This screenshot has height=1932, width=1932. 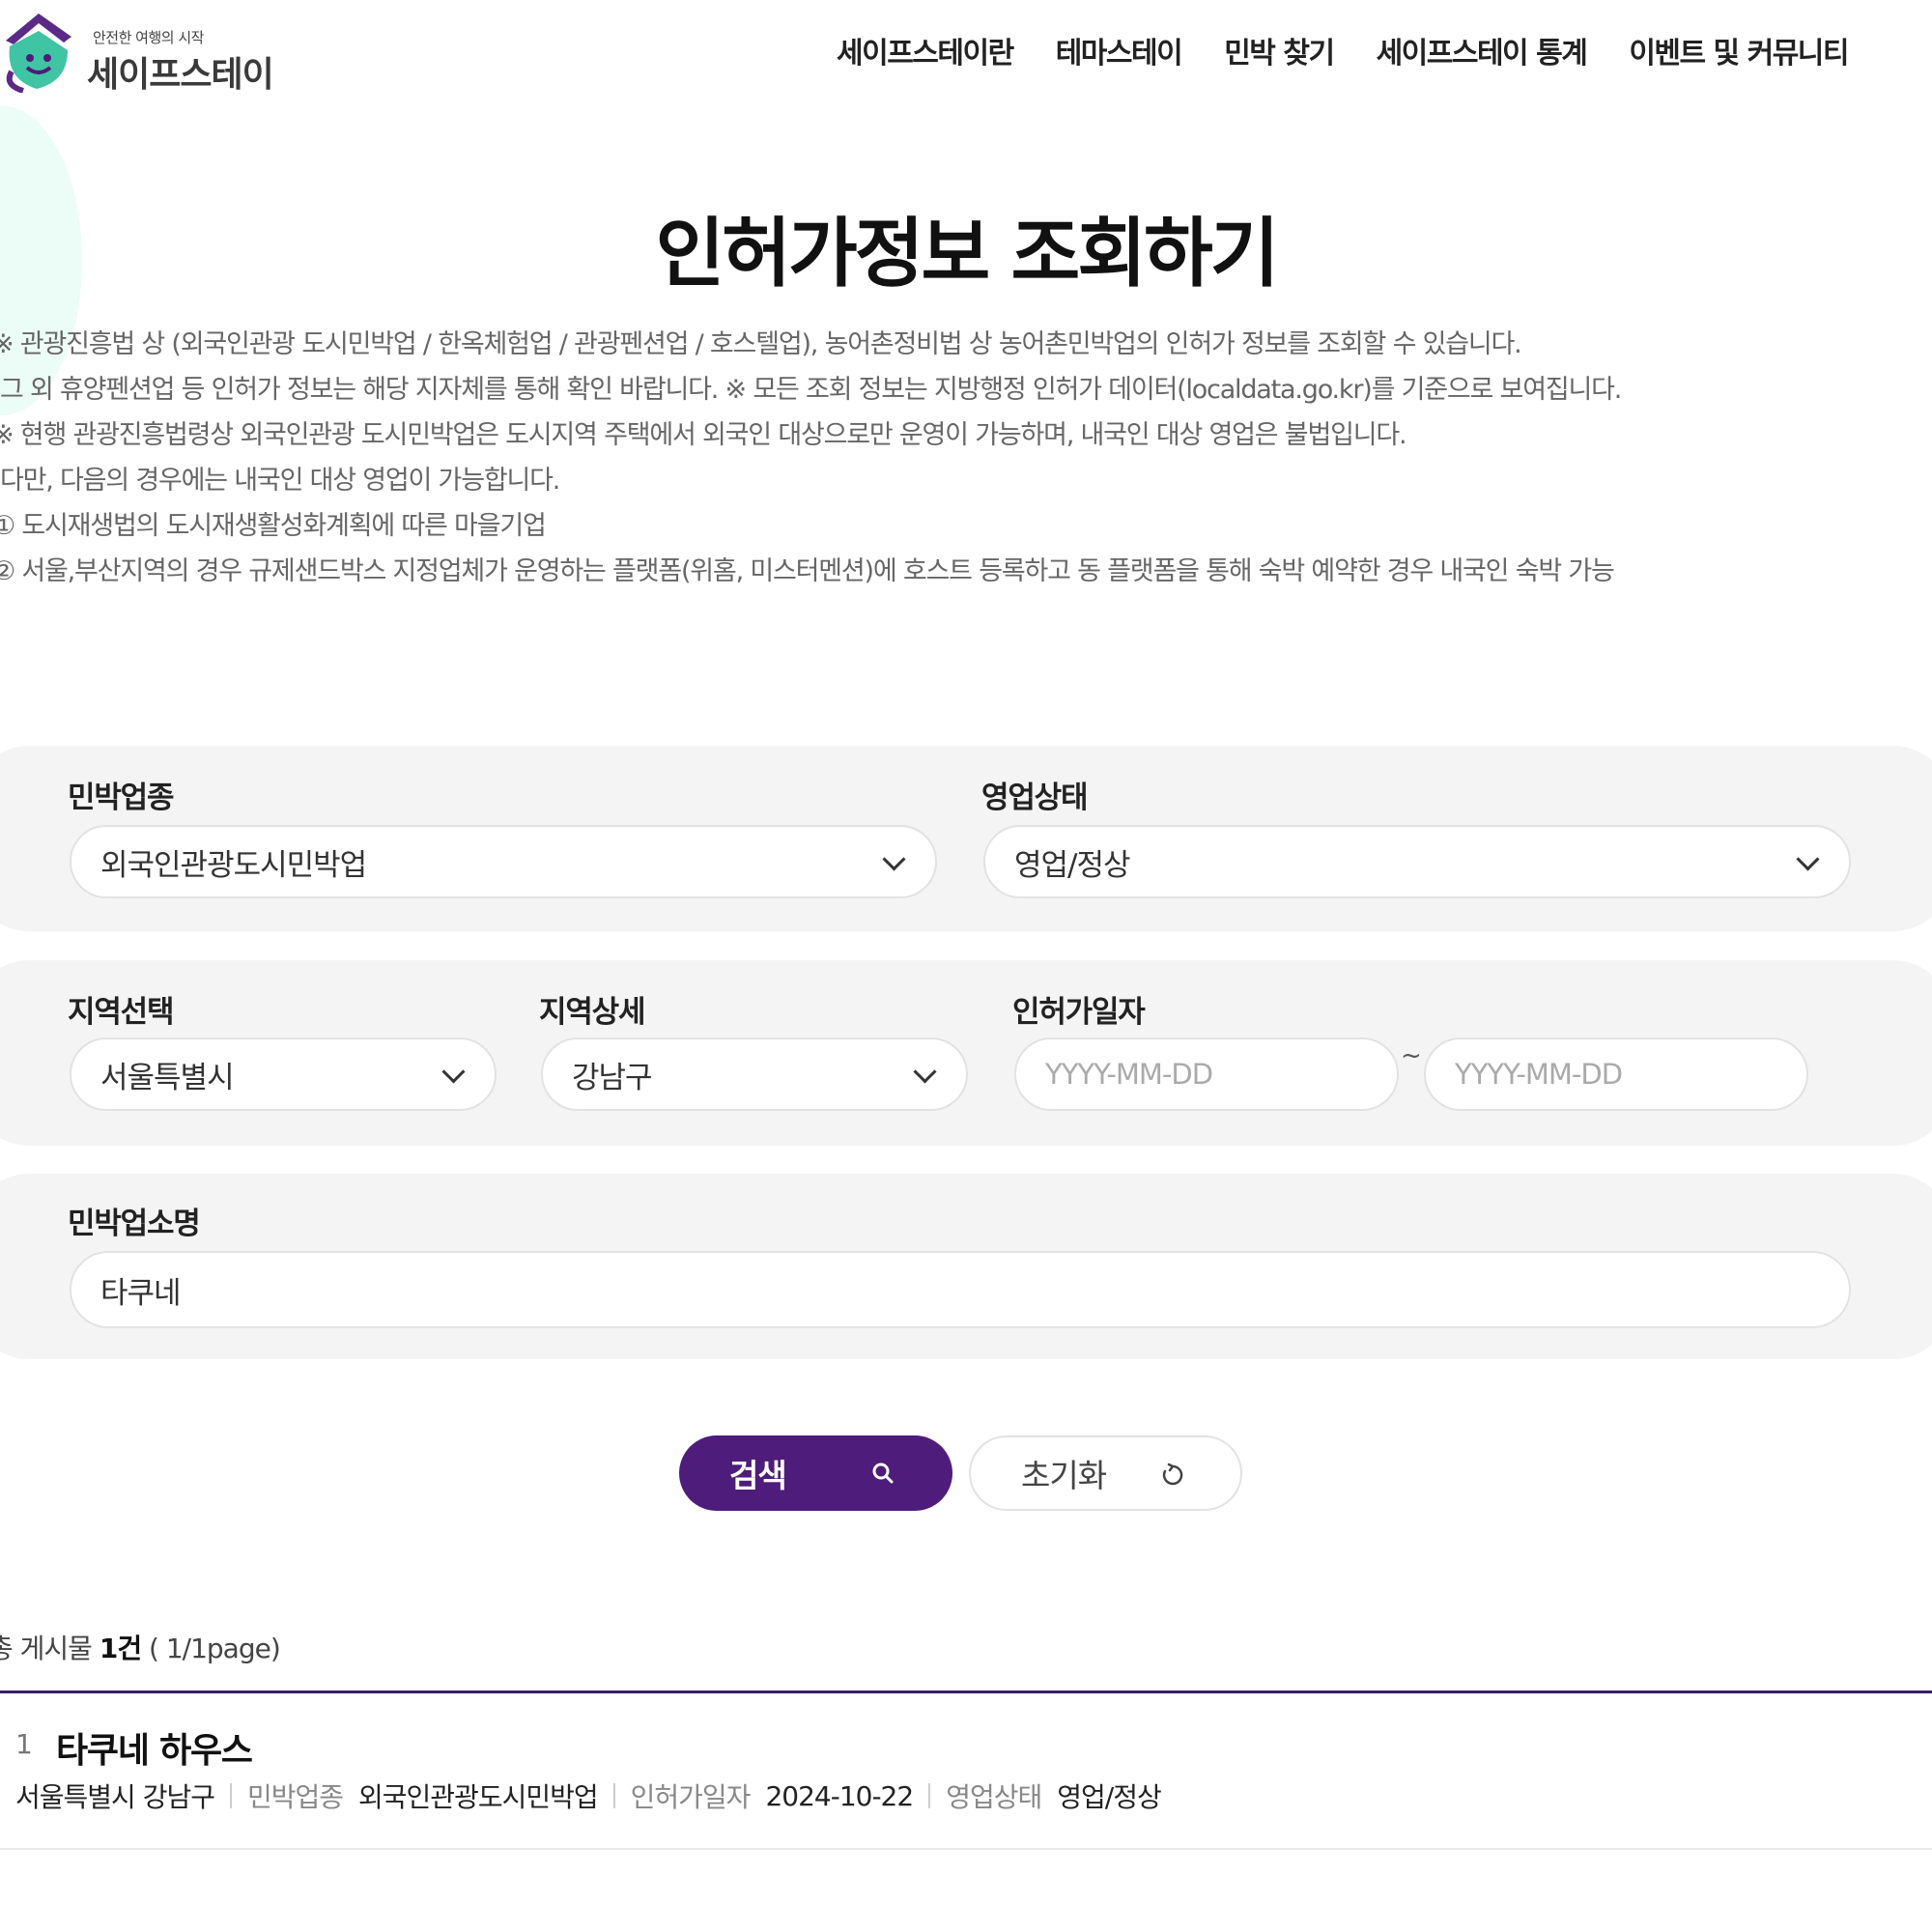 What do you see at coordinates (120, 1648) in the screenshot?
I see `result-count-value: 1건` at bounding box center [120, 1648].